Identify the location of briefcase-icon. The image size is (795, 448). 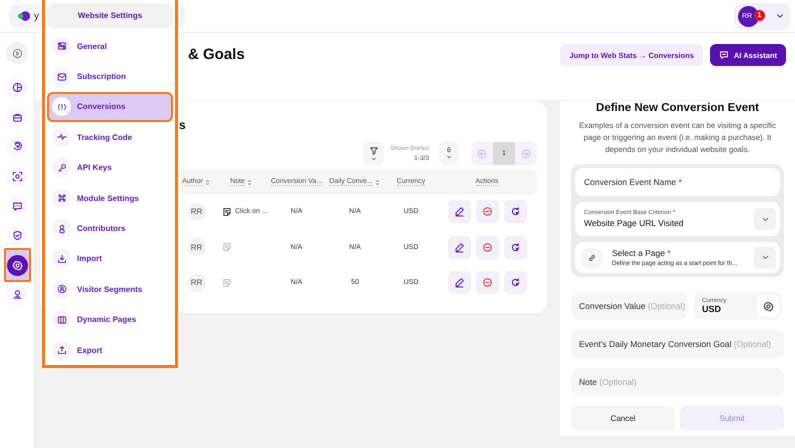
(17, 117).